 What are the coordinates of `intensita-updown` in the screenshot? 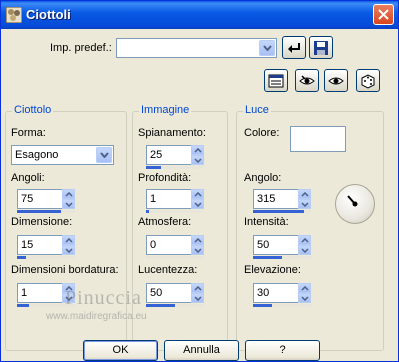 It's located at (304, 245).